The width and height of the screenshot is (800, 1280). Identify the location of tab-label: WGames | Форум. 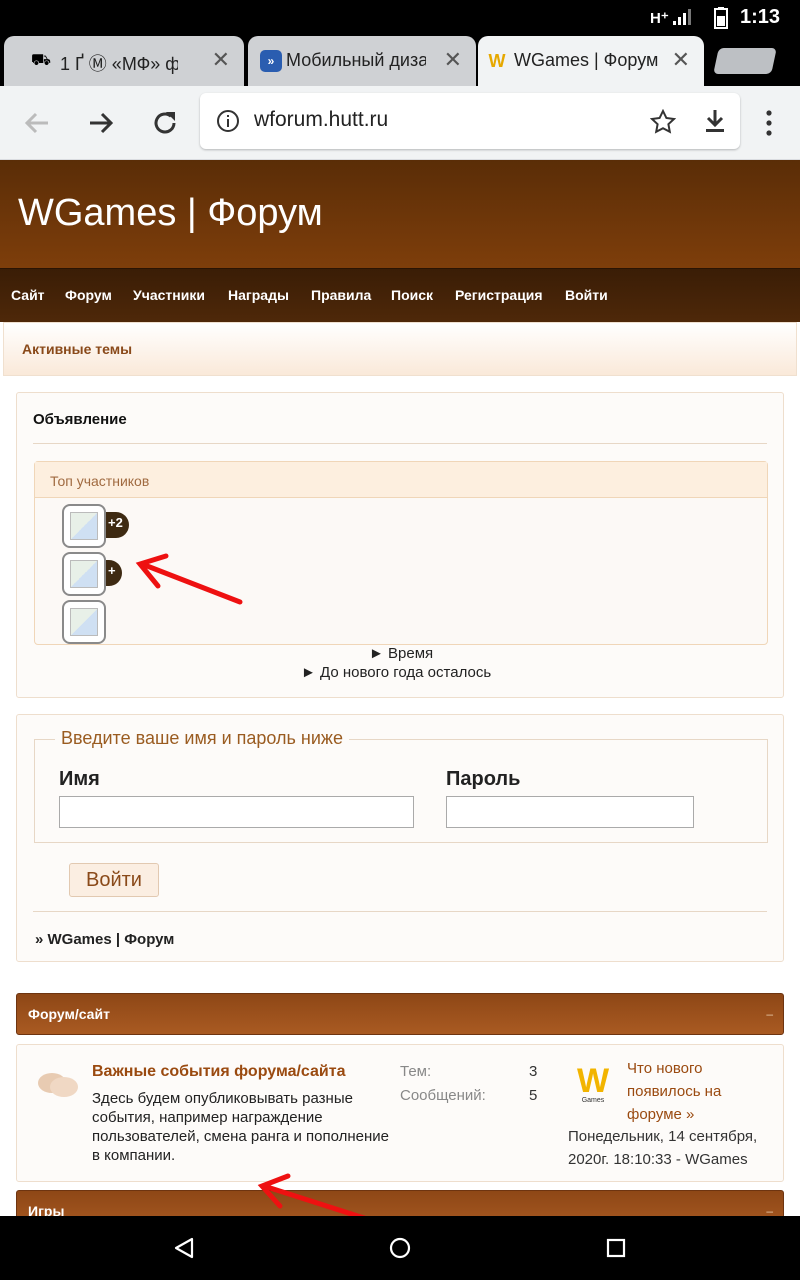
(586, 60).